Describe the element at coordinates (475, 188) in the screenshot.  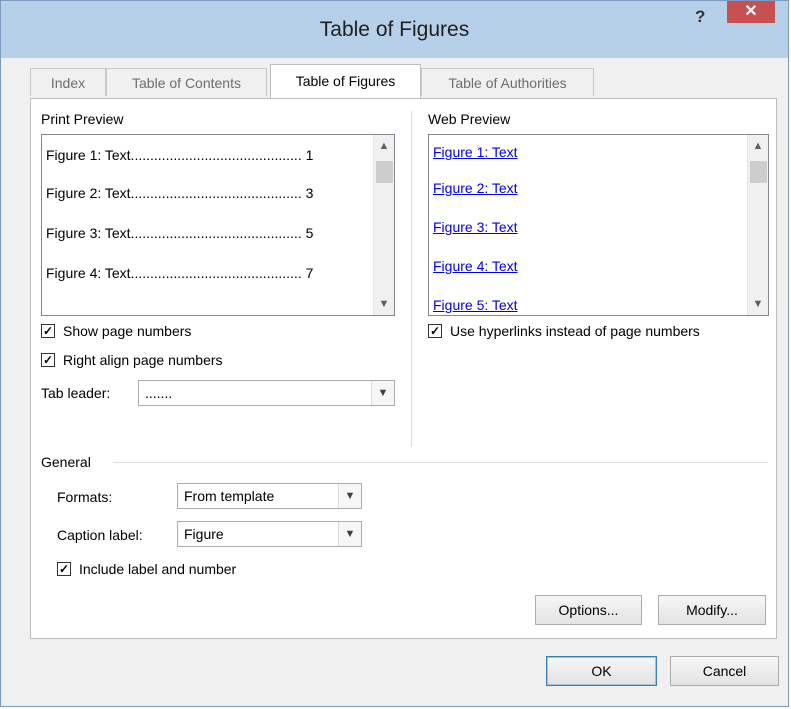
I see `web-preview-link: Figure 2: Text` at that location.